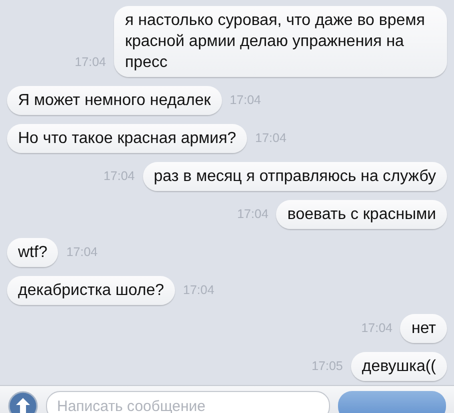 This screenshot has width=454, height=413. I want to click on message-bubble: Я может немного недалек, so click(114, 100).